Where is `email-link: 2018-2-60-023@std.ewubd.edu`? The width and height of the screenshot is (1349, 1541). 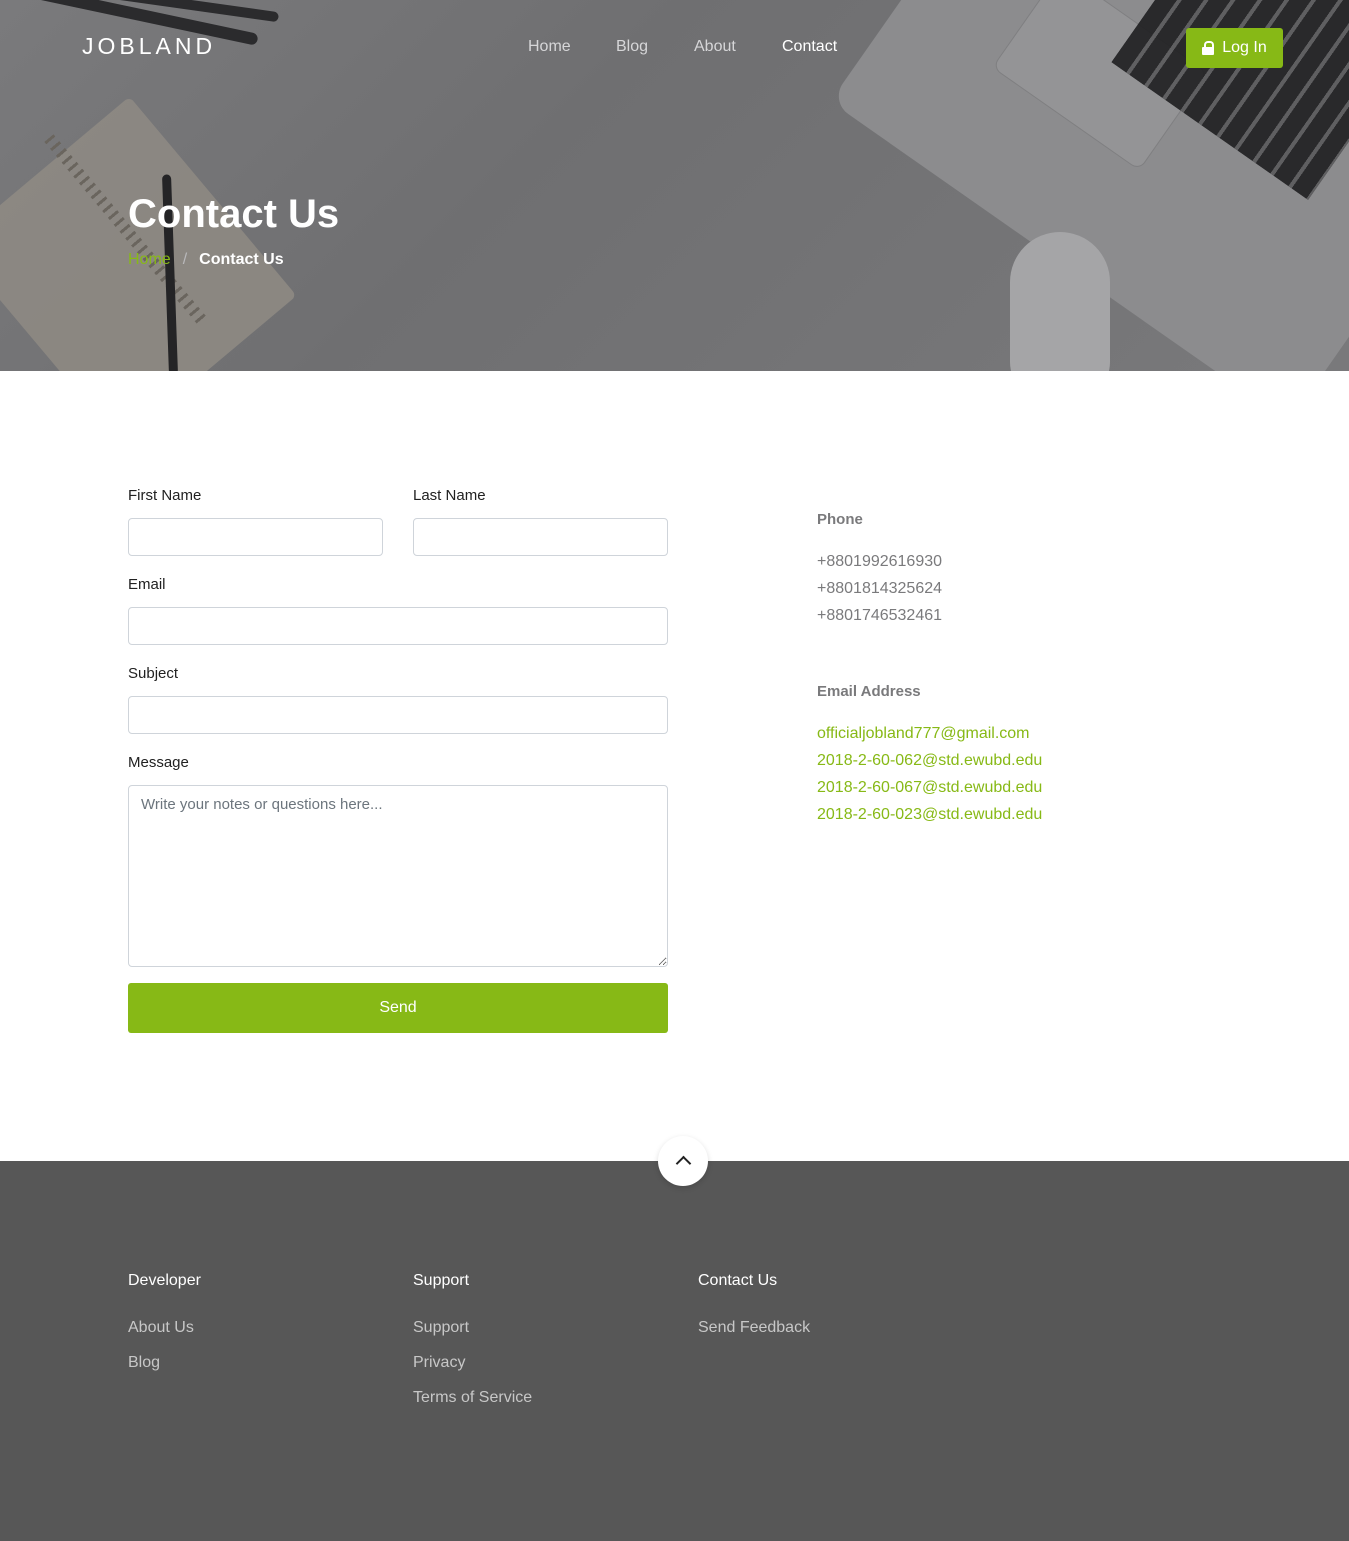 email-link: 2018-2-60-023@std.ewubd.edu is located at coordinates (929, 815).